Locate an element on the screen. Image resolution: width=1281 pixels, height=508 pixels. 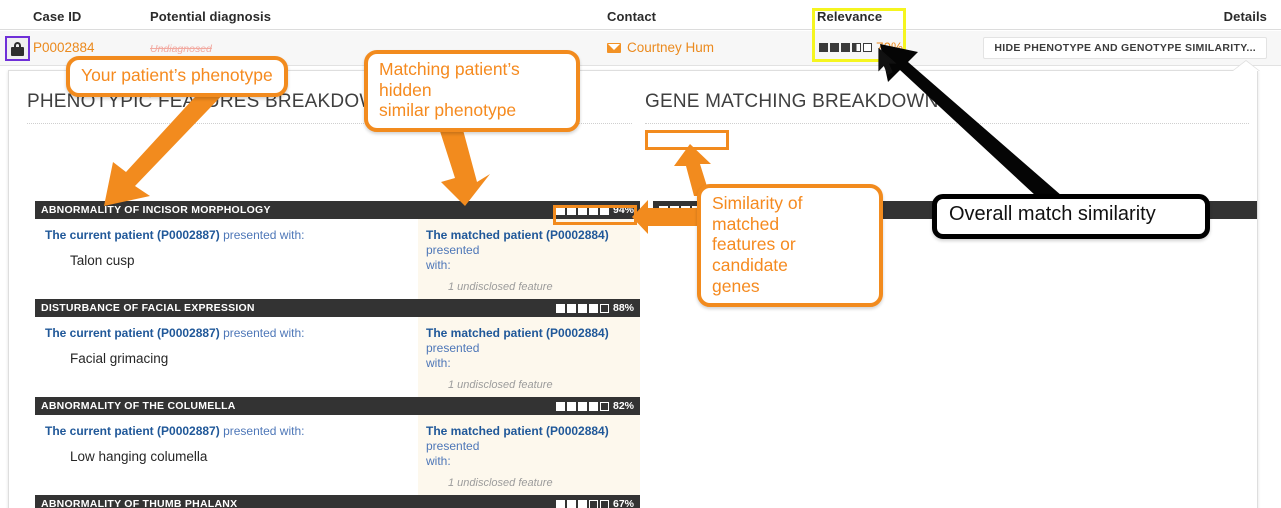
callout-3-line2: features or candidate is located at coordinates (754, 254).